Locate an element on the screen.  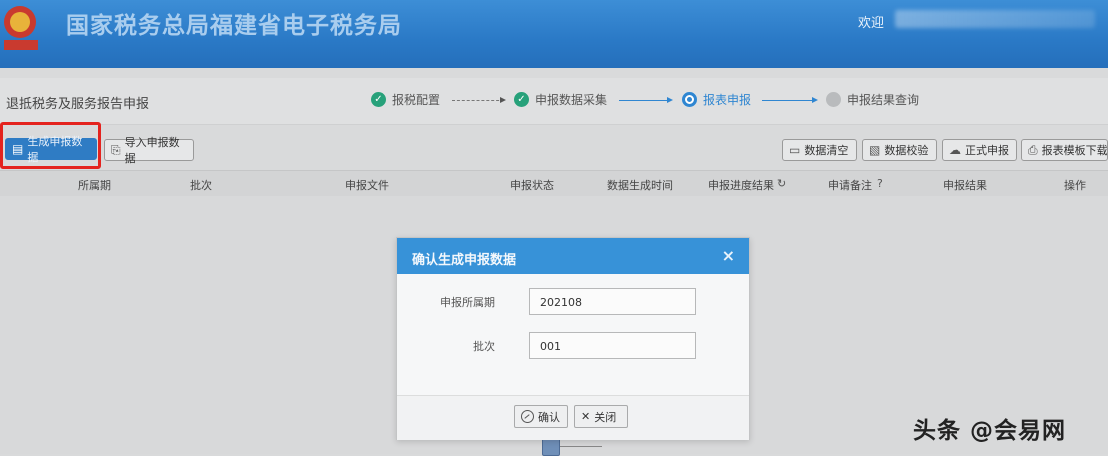
check-data-button: ▧ 数据校验 is located at coordinates (899, 150).